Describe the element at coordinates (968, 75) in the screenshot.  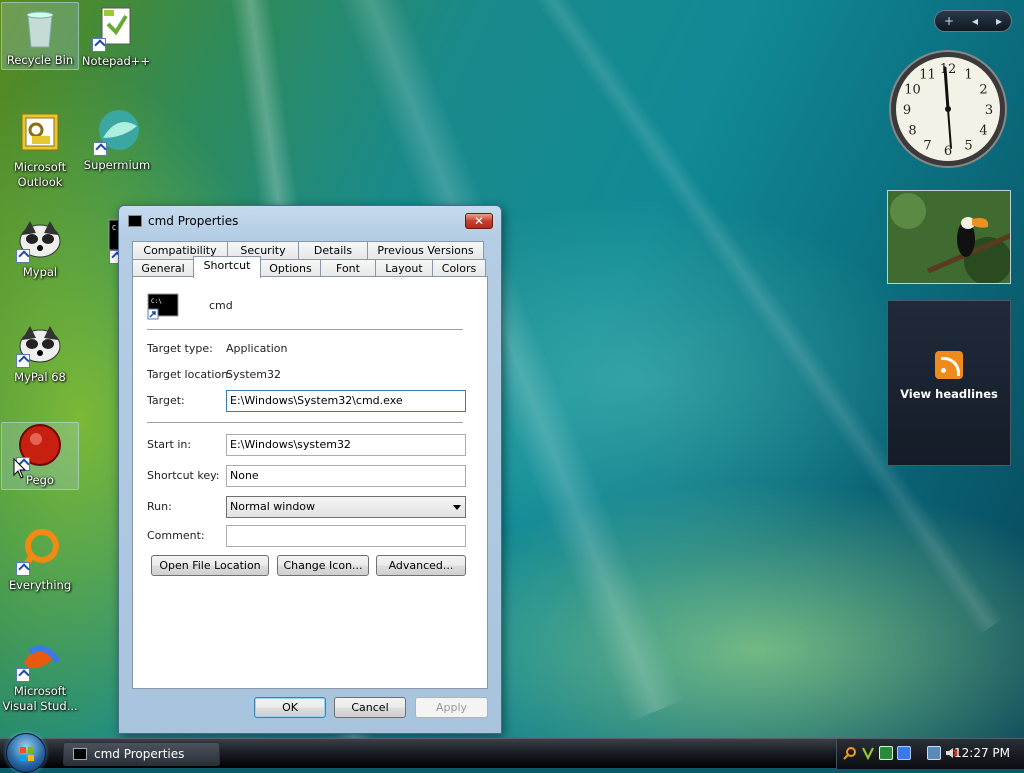
I see `clock-numeral: 1` at that location.